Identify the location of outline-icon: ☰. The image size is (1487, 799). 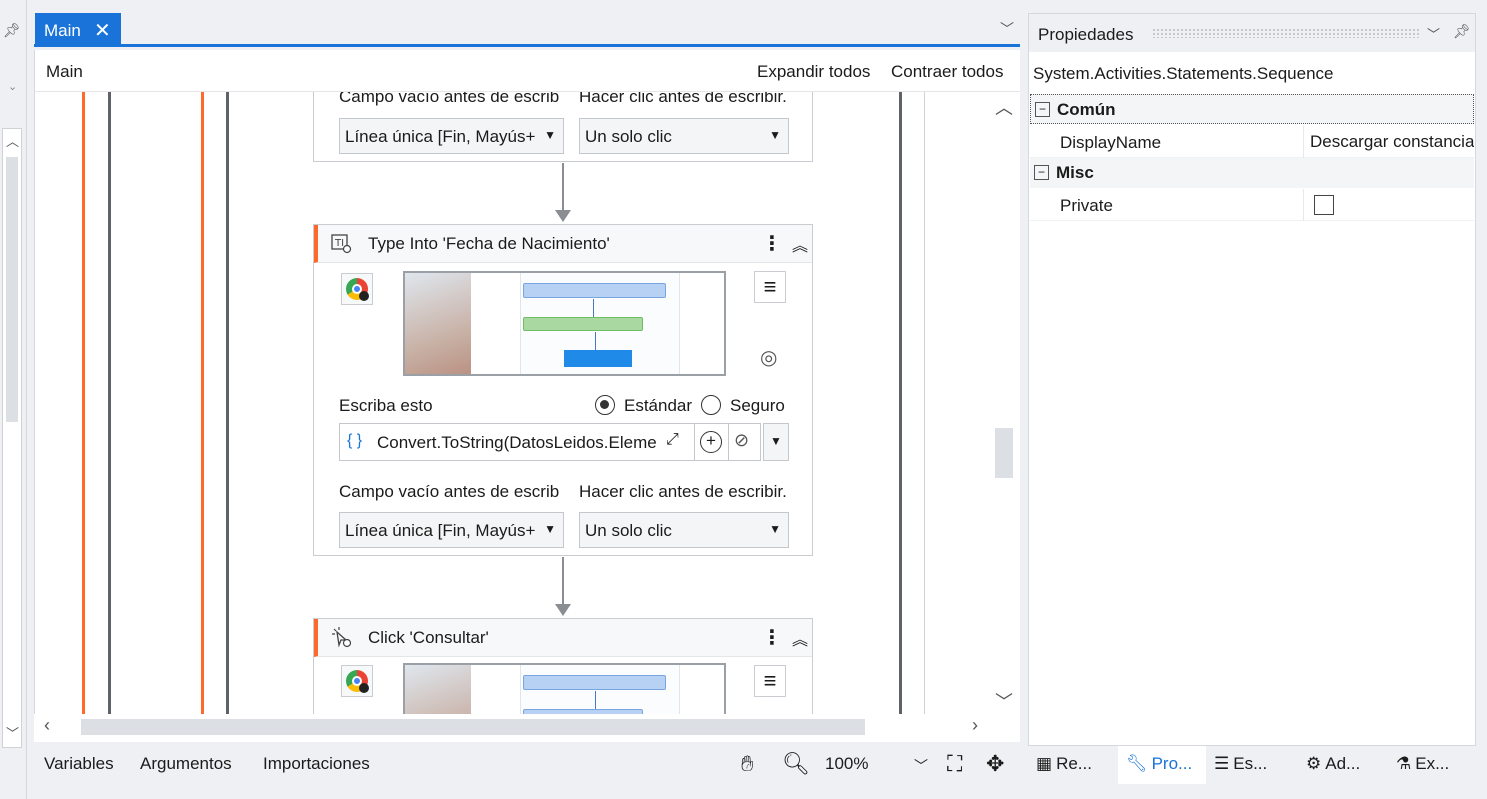
(1222, 763).